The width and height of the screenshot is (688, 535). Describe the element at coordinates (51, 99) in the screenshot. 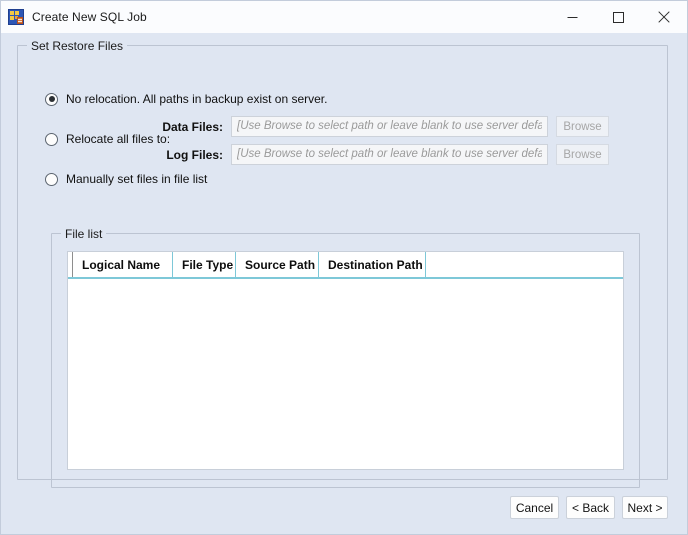

I see `radio-indicator-no-relocation` at that location.